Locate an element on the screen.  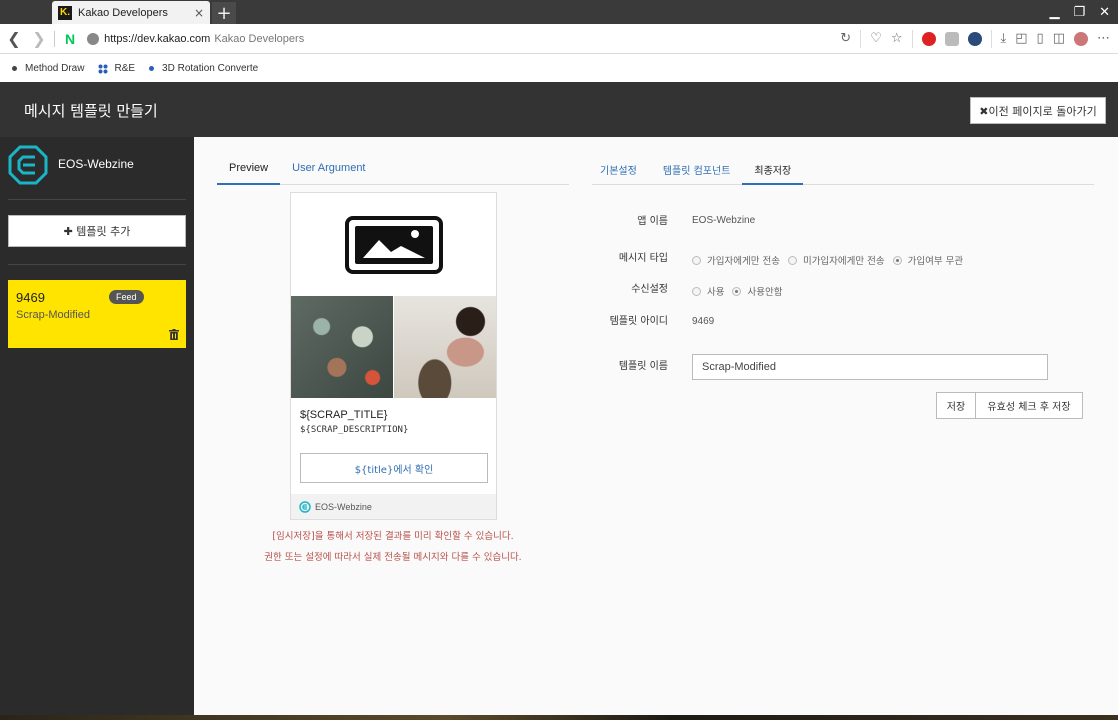
app-name: EOS-Webzine is located at coordinates (96, 164).